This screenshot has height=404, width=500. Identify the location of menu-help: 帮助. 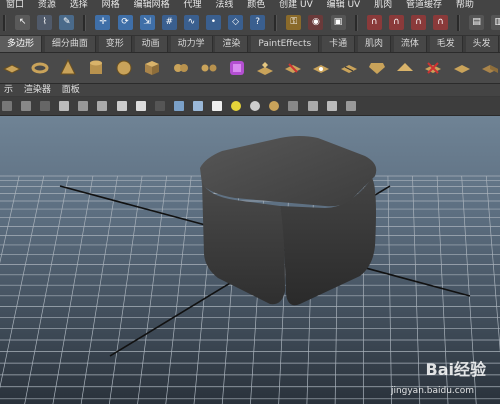
(464, 5).